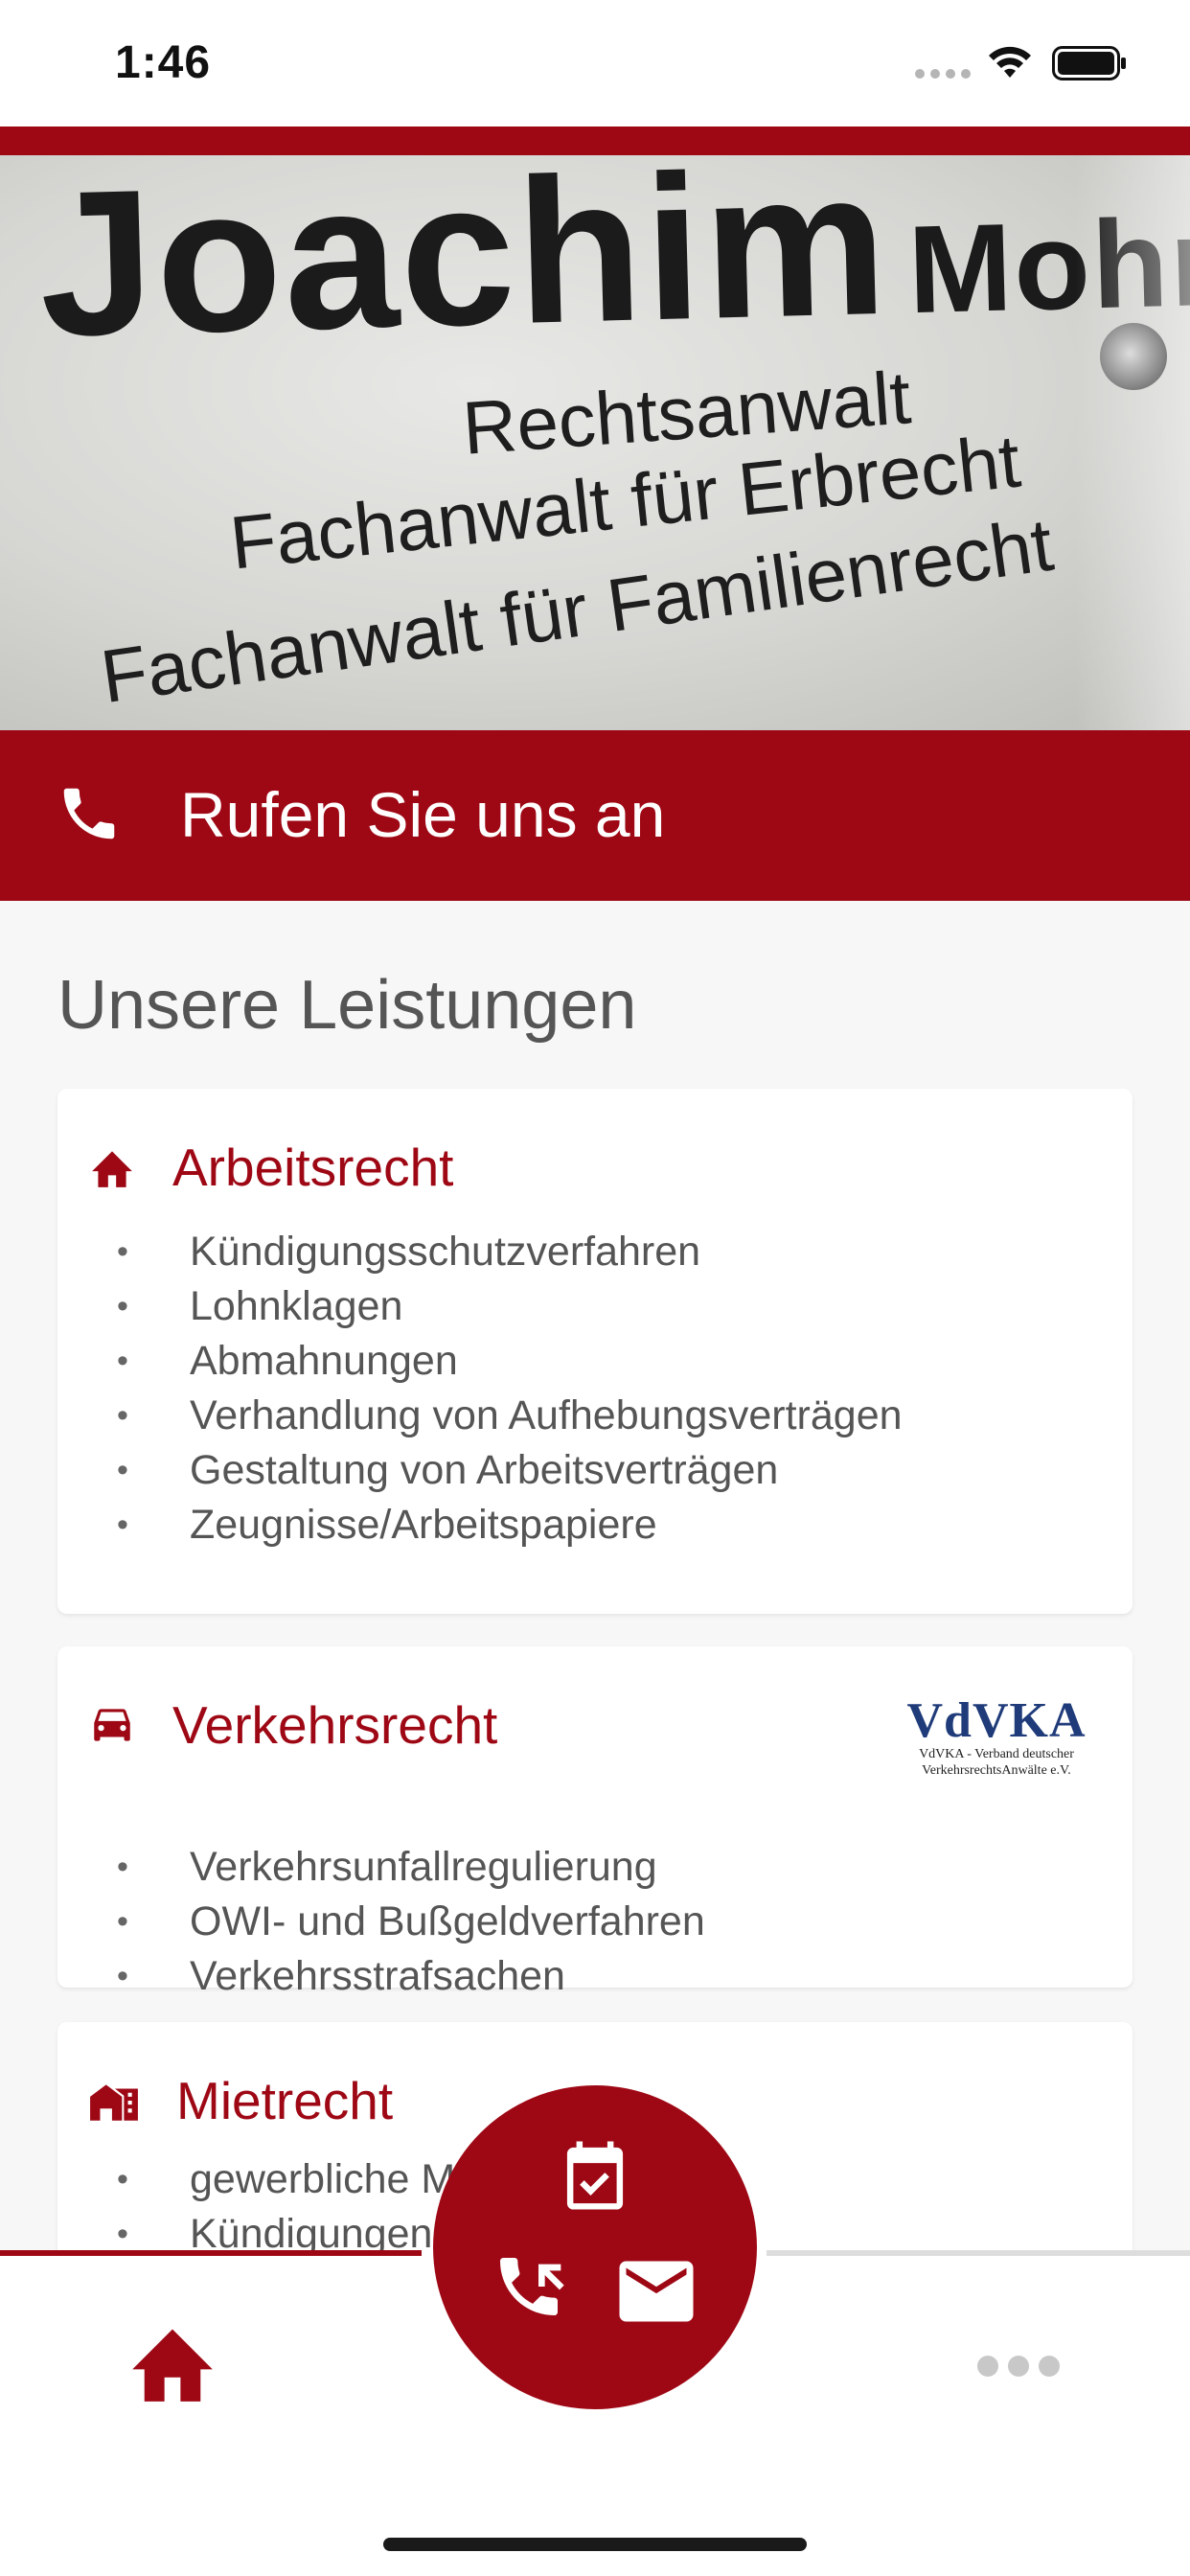 This screenshot has height=2576, width=1190. I want to click on list-item: Gestaltung von Arbeitsverträgen, so click(509, 1470).